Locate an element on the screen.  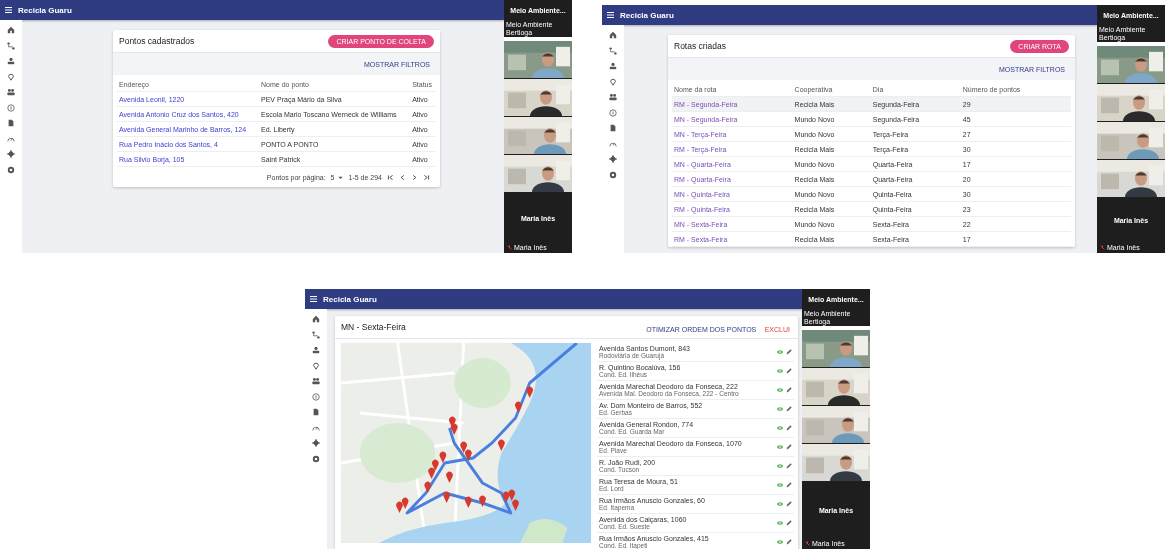
last-page-icon is located at coordinates (426, 177).